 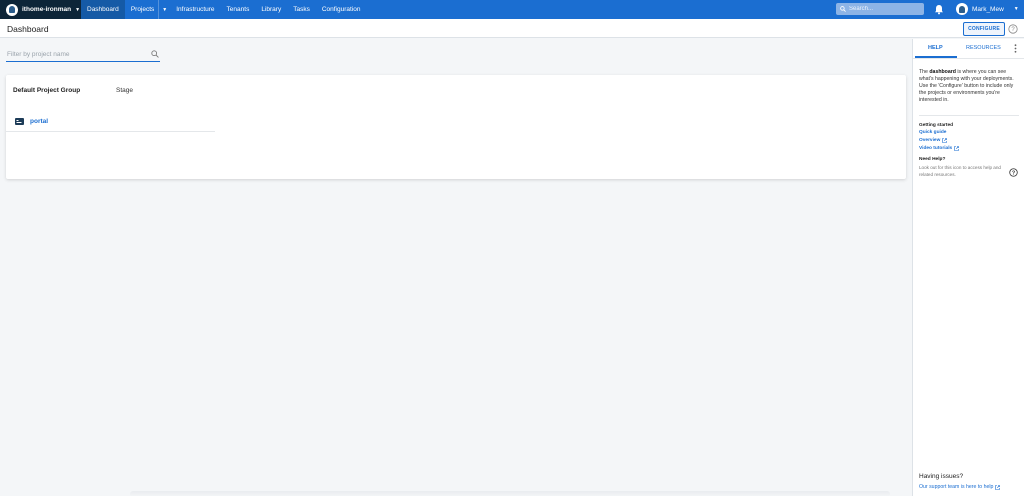 I want to click on nav-library: Library, so click(x=271, y=9).